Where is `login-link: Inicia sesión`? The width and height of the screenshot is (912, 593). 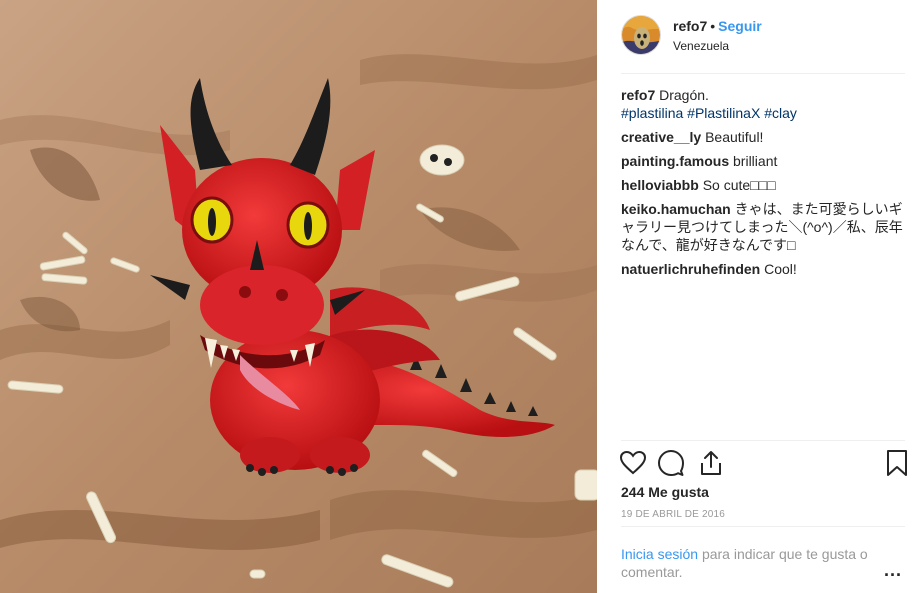 login-link: Inicia sesión is located at coordinates (659, 554).